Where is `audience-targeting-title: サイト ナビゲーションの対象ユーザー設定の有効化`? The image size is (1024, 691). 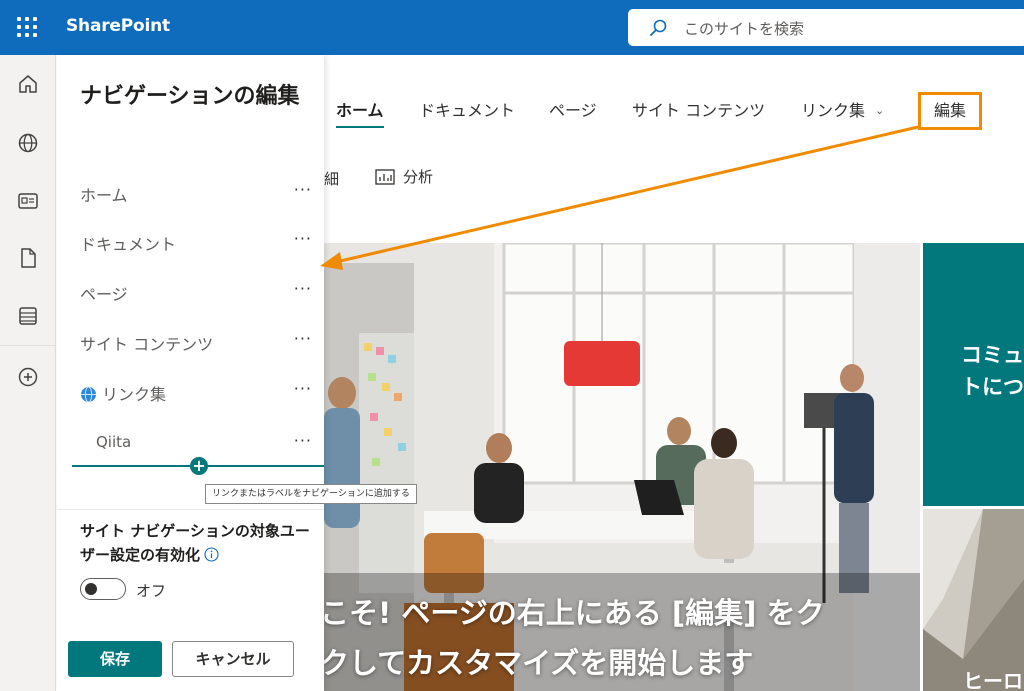
audience-targeting-title: サイト ナビゲーションの対象ユーザー設定の有効化 is located at coordinates (200, 543).